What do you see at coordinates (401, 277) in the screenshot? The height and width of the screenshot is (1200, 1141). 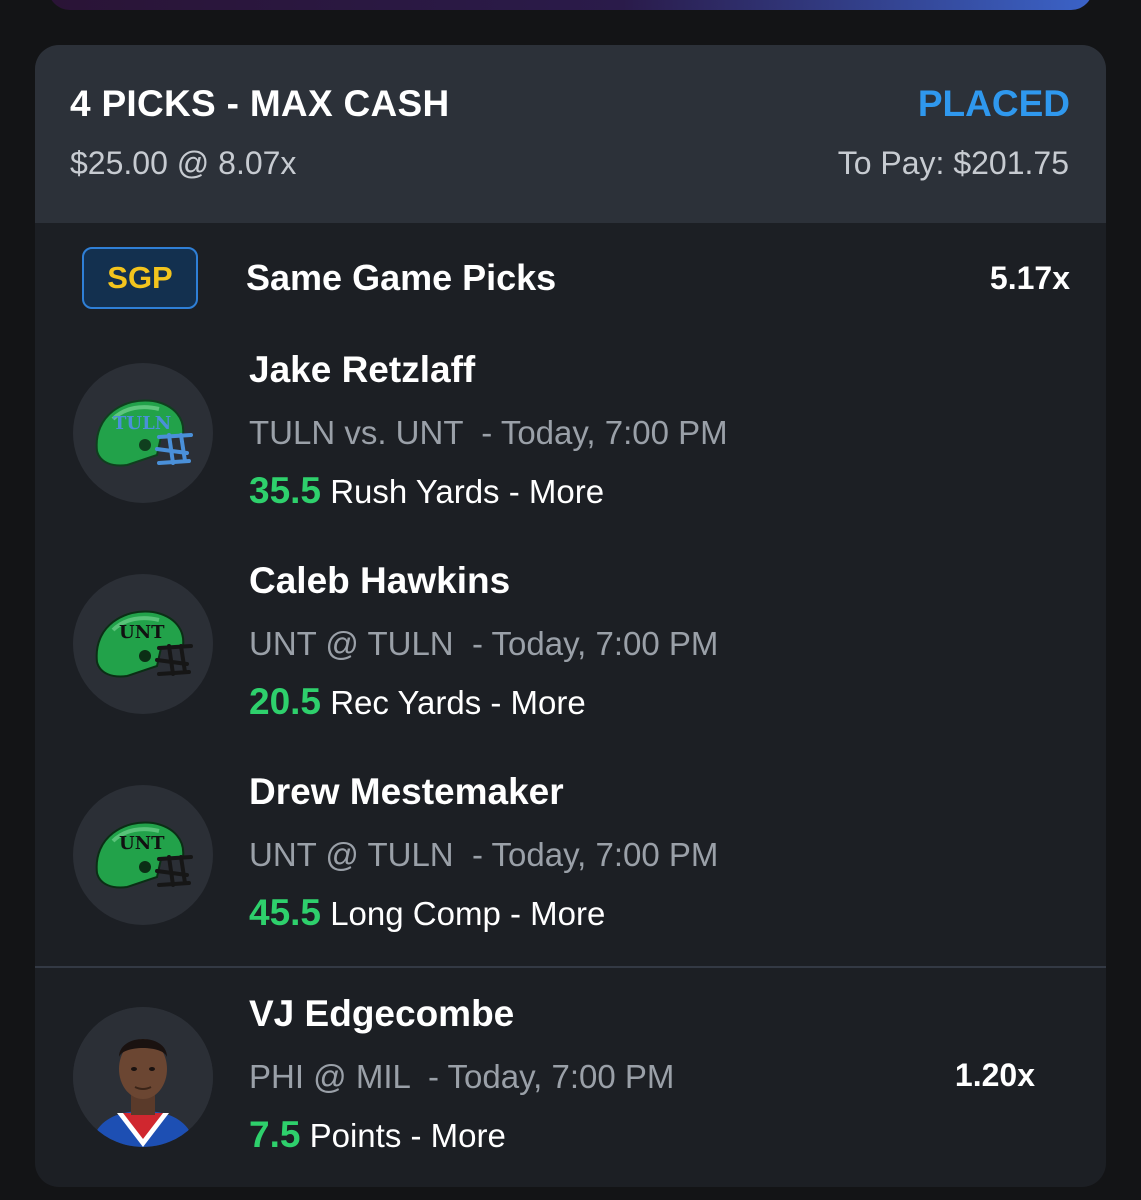 I see `sgp-title: Same Game Picks` at bounding box center [401, 277].